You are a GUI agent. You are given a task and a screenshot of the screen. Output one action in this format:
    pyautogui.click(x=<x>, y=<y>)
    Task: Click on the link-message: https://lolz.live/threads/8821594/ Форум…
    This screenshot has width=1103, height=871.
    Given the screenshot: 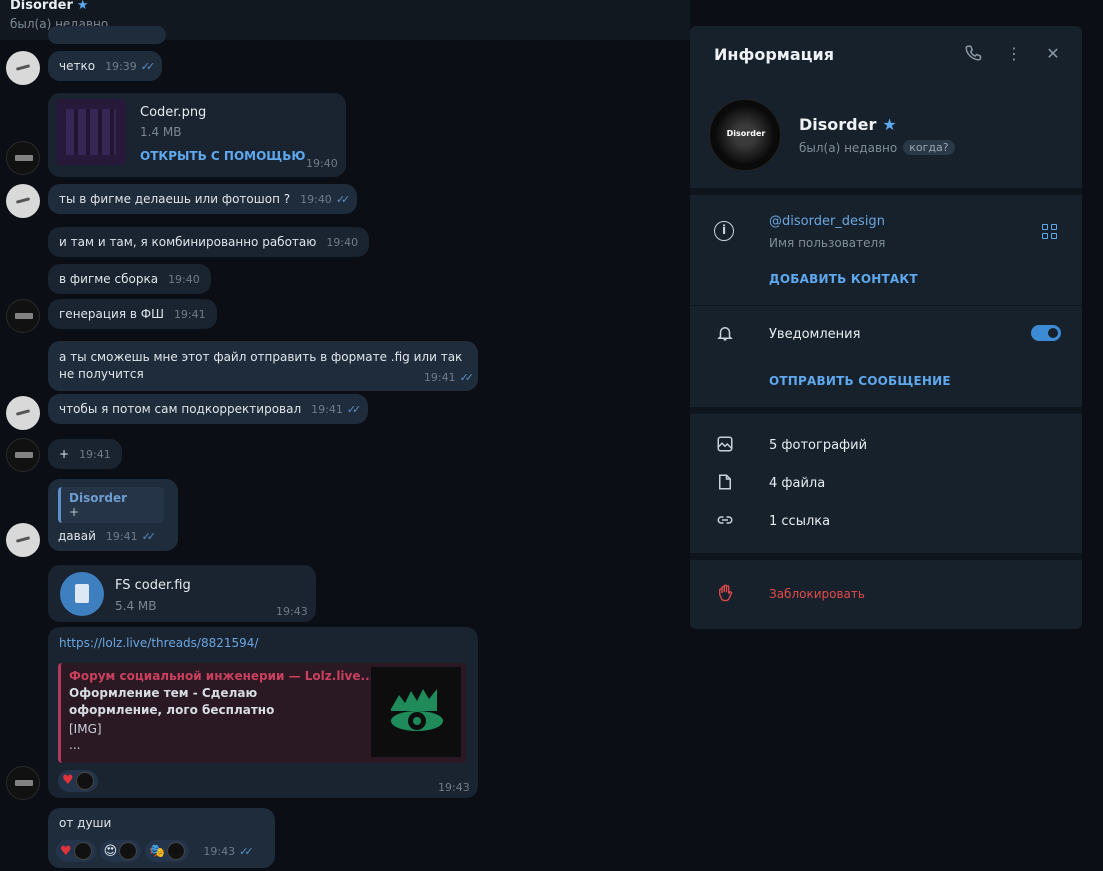 What is the action you would take?
    pyautogui.click(x=263, y=712)
    